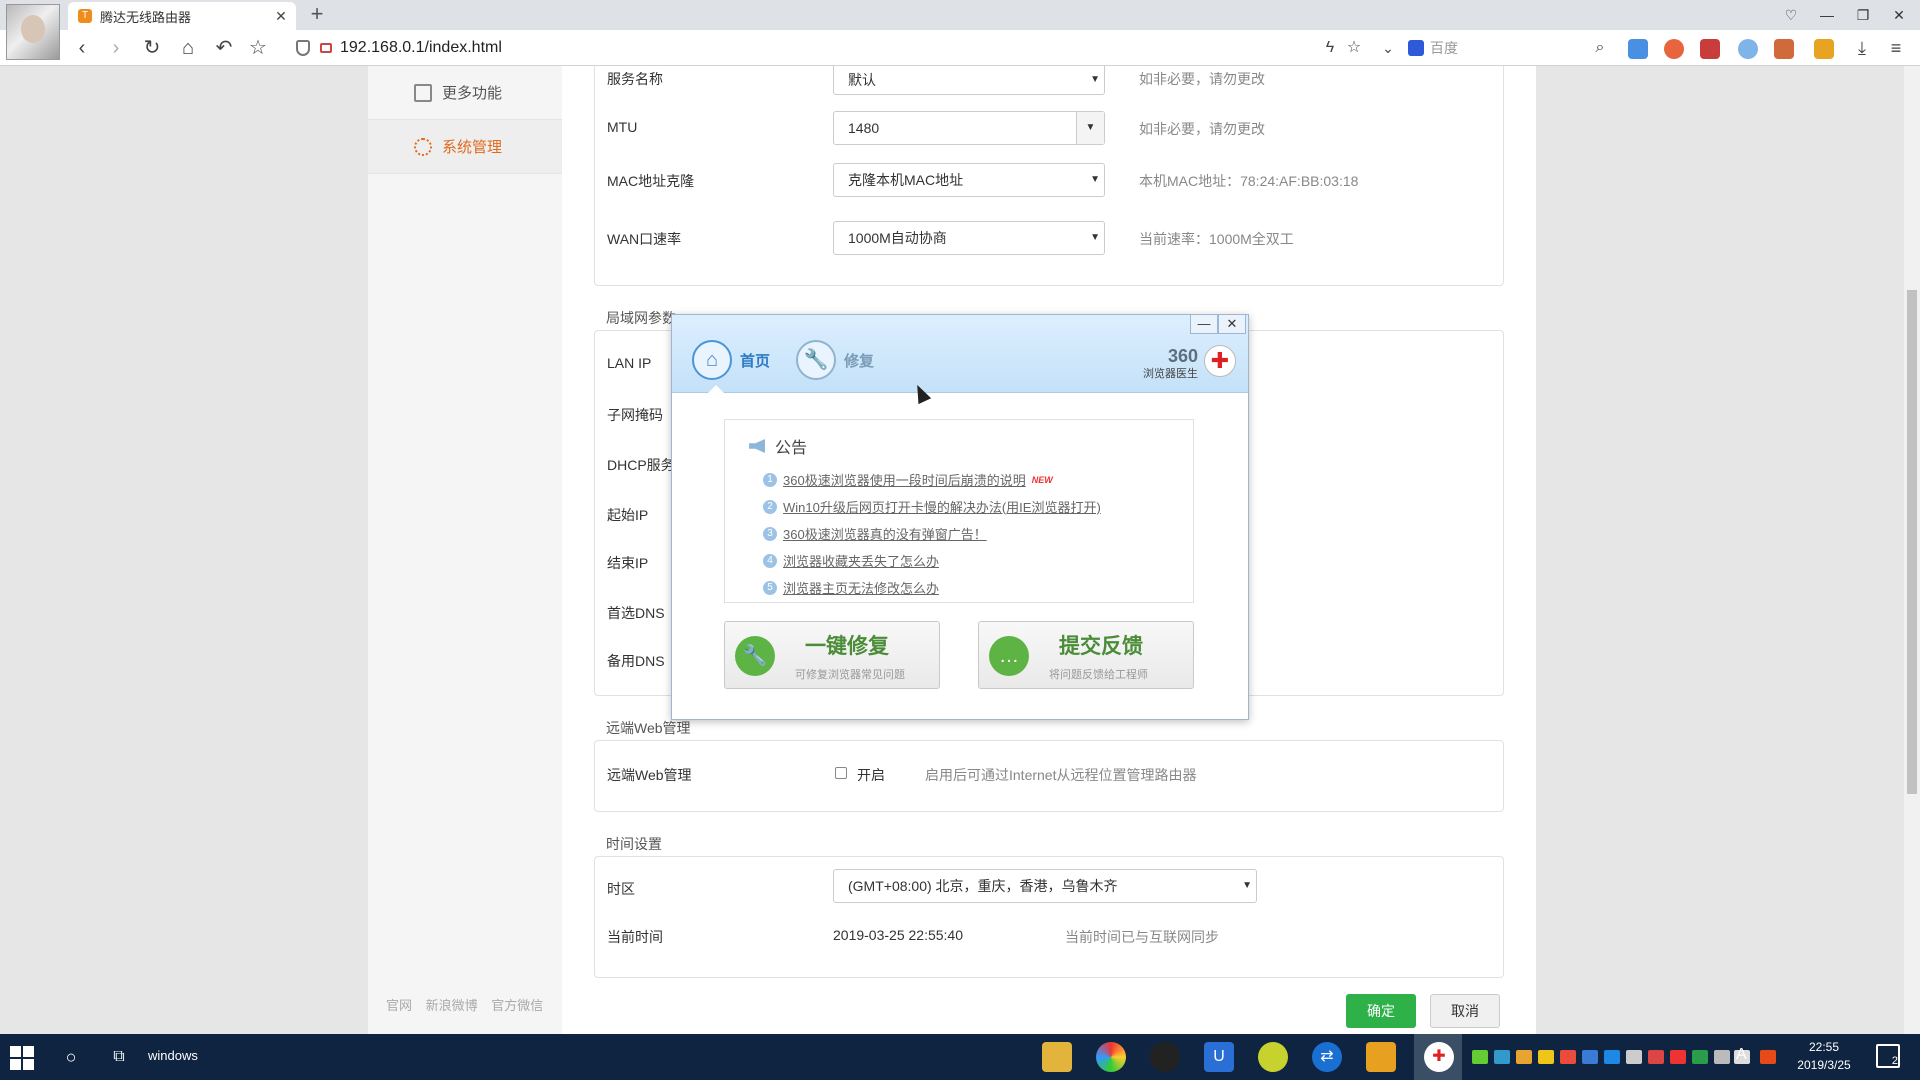 This screenshot has width=1920, height=1080. What do you see at coordinates (885, 533) in the screenshot?
I see `notice-link: 360极速浏览器真的没有弹窗广告！` at bounding box center [885, 533].